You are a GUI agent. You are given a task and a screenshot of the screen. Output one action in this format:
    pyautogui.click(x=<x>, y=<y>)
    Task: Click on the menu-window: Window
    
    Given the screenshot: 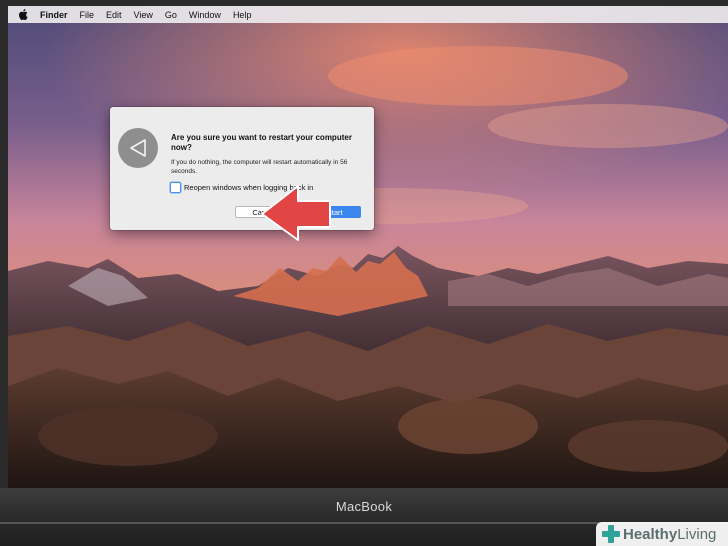 What is the action you would take?
    pyautogui.click(x=205, y=15)
    